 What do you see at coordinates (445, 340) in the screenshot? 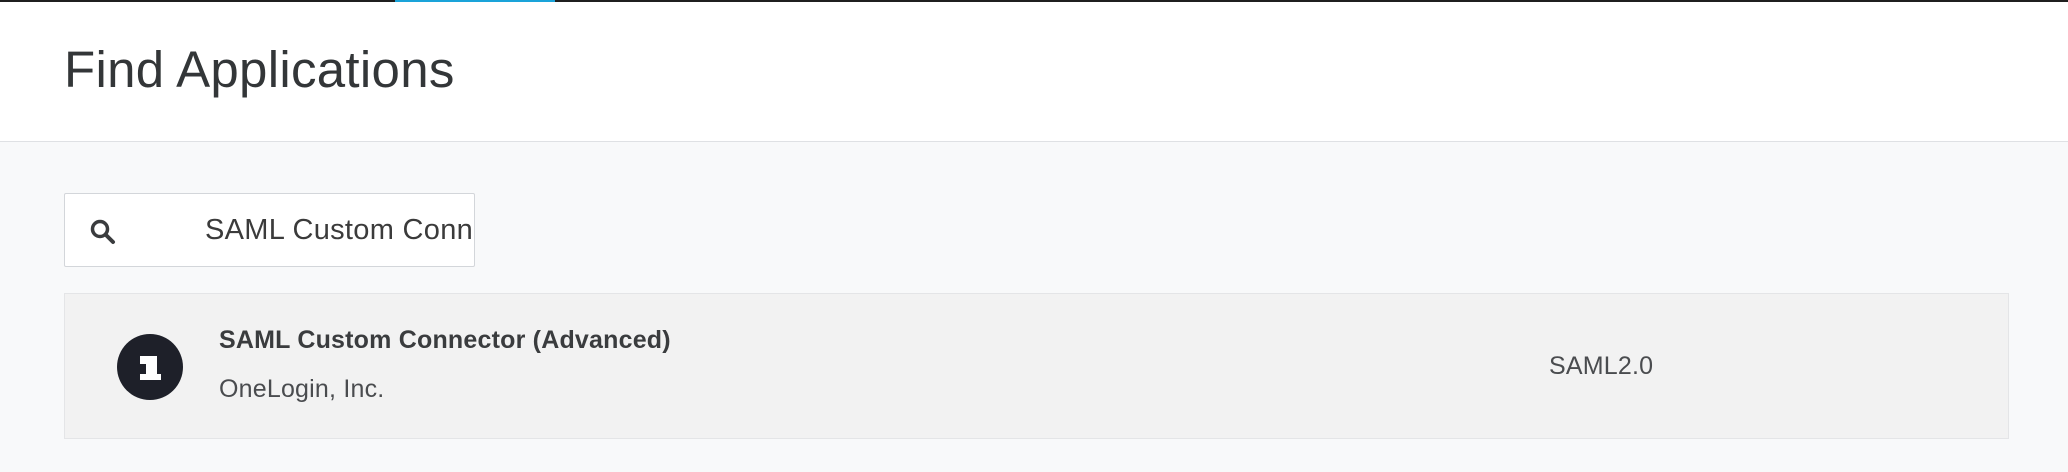
I see `app-name: SAML Custom Connector (Advanced)` at bounding box center [445, 340].